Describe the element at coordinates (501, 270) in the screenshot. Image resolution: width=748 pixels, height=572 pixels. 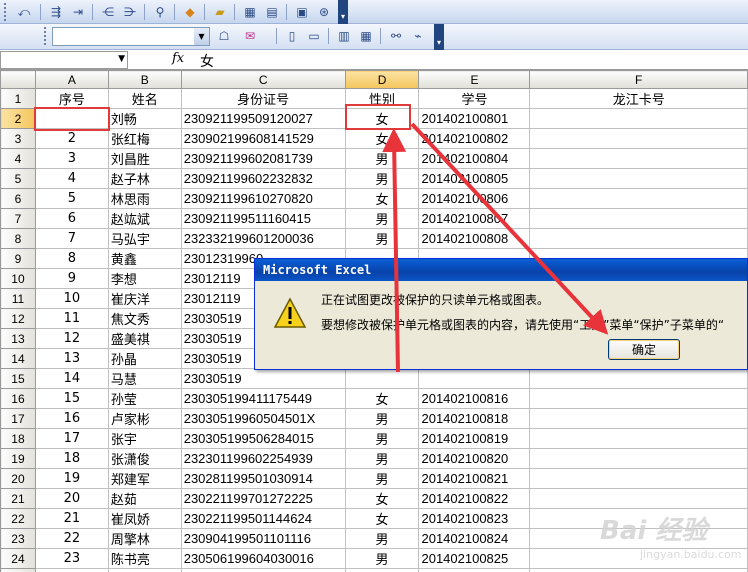
I see `dialog-title: Microsoft Excel` at that location.